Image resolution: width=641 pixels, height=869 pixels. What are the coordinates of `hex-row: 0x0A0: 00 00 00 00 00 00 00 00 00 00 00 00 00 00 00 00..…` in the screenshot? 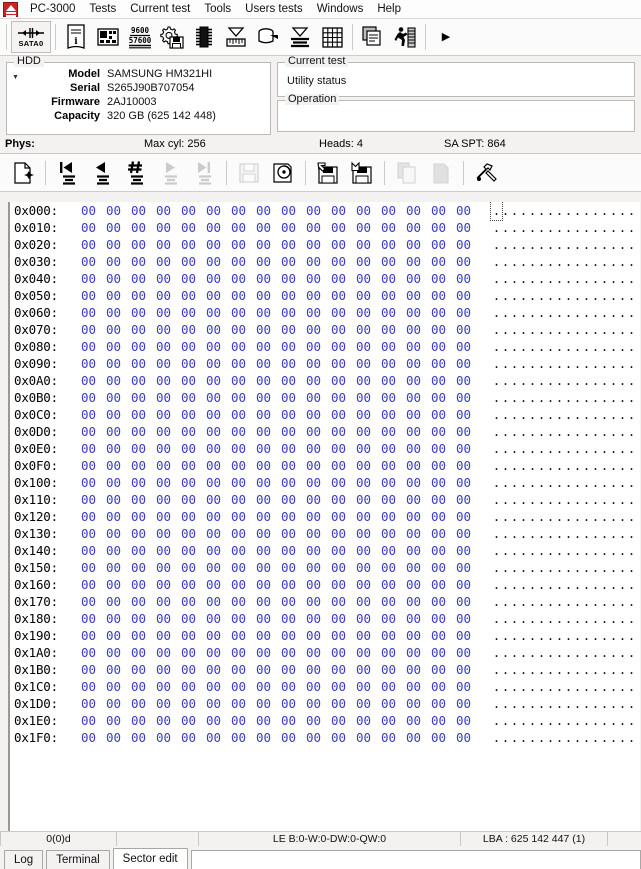 It's located at (325, 380).